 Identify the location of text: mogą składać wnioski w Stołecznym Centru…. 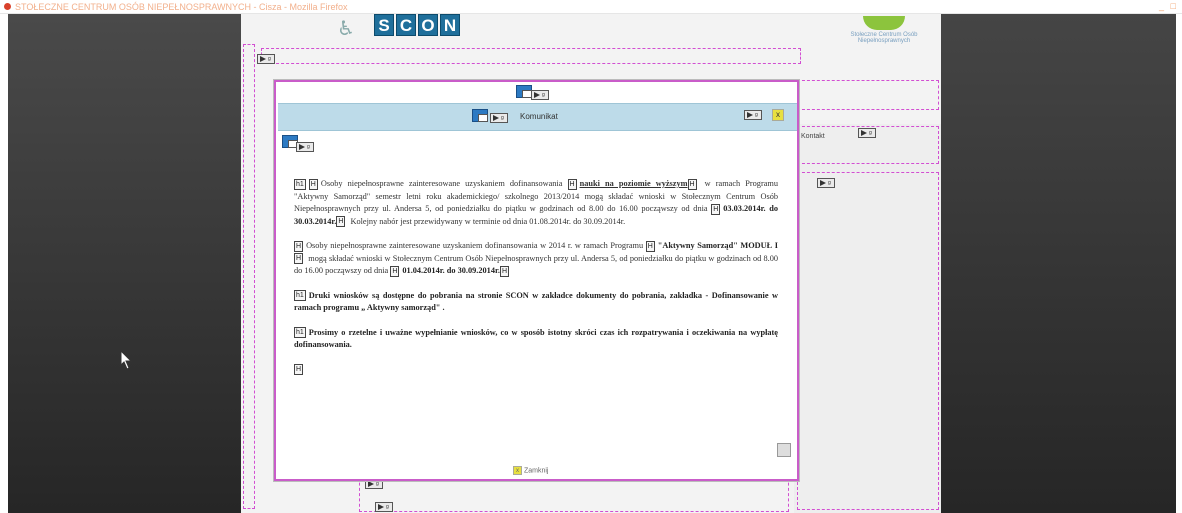
(536, 264).